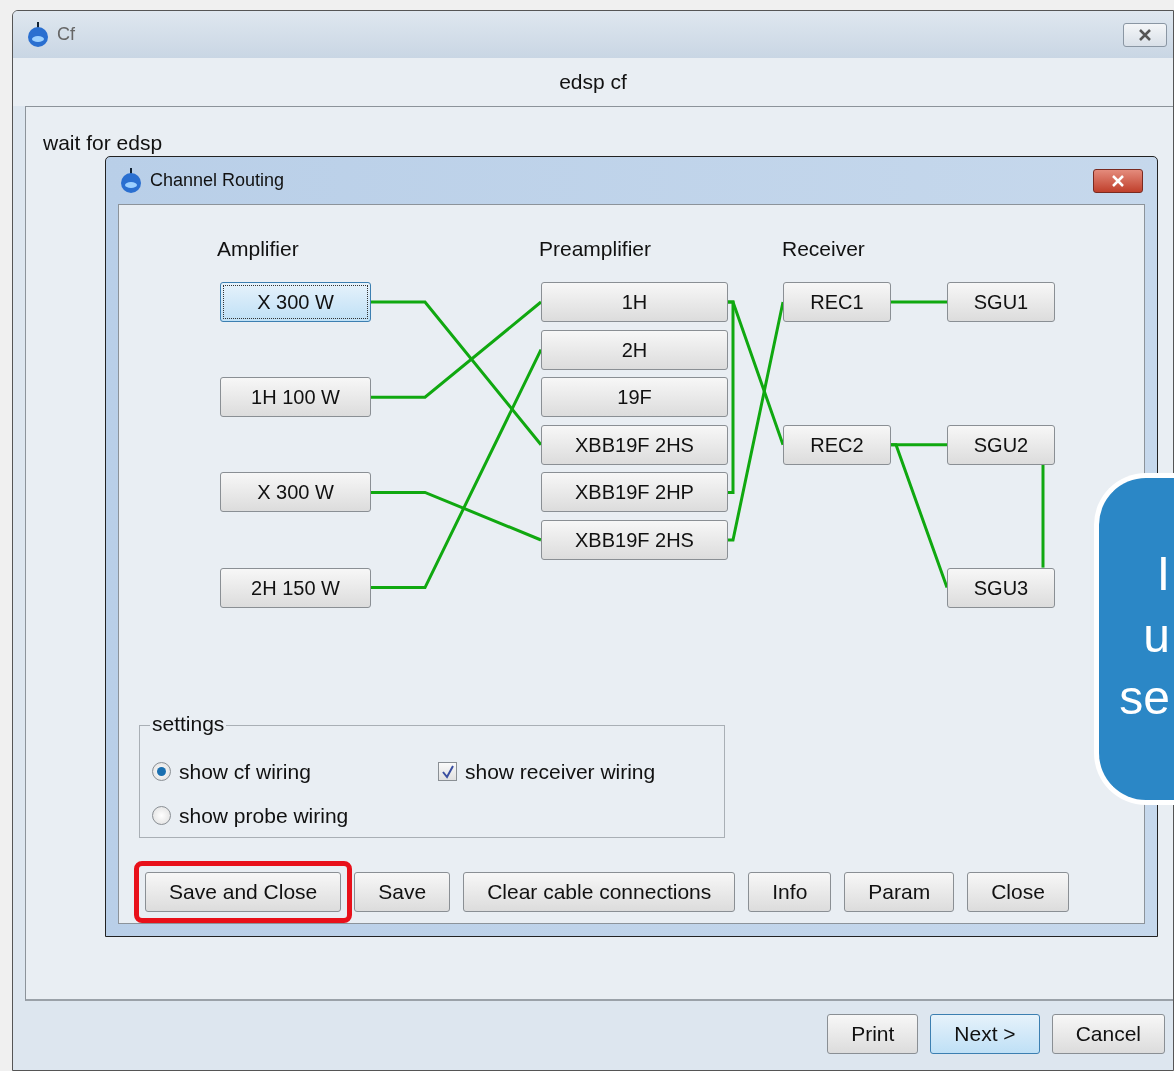 The image size is (1174, 1071). What do you see at coordinates (837, 444) in the screenshot?
I see `receiver-button: REC2` at bounding box center [837, 444].